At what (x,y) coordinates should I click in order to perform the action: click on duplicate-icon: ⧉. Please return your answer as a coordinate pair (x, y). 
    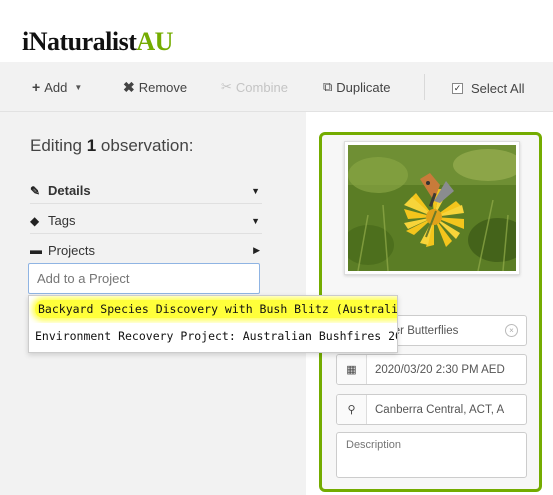
    Looking at the image, I should click on (328, 86).